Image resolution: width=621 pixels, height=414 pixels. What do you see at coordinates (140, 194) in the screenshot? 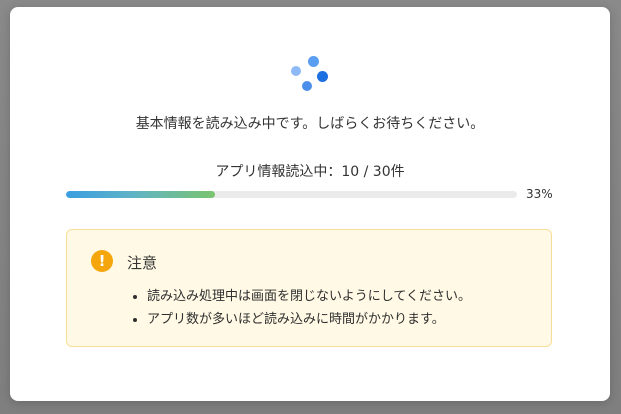
I see `progress-bar-fill` at bounding box center [140, 194].